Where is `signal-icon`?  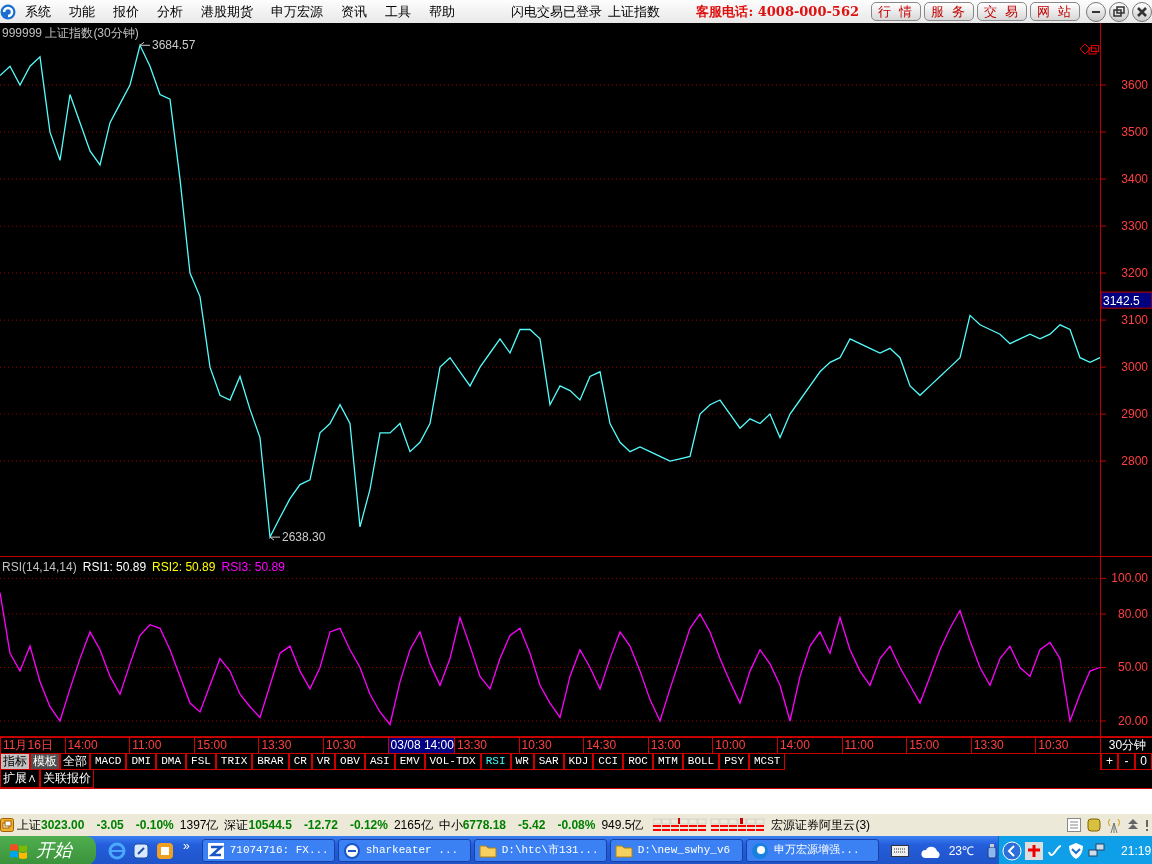 signal-icon is located at coordinates (1114, 825).